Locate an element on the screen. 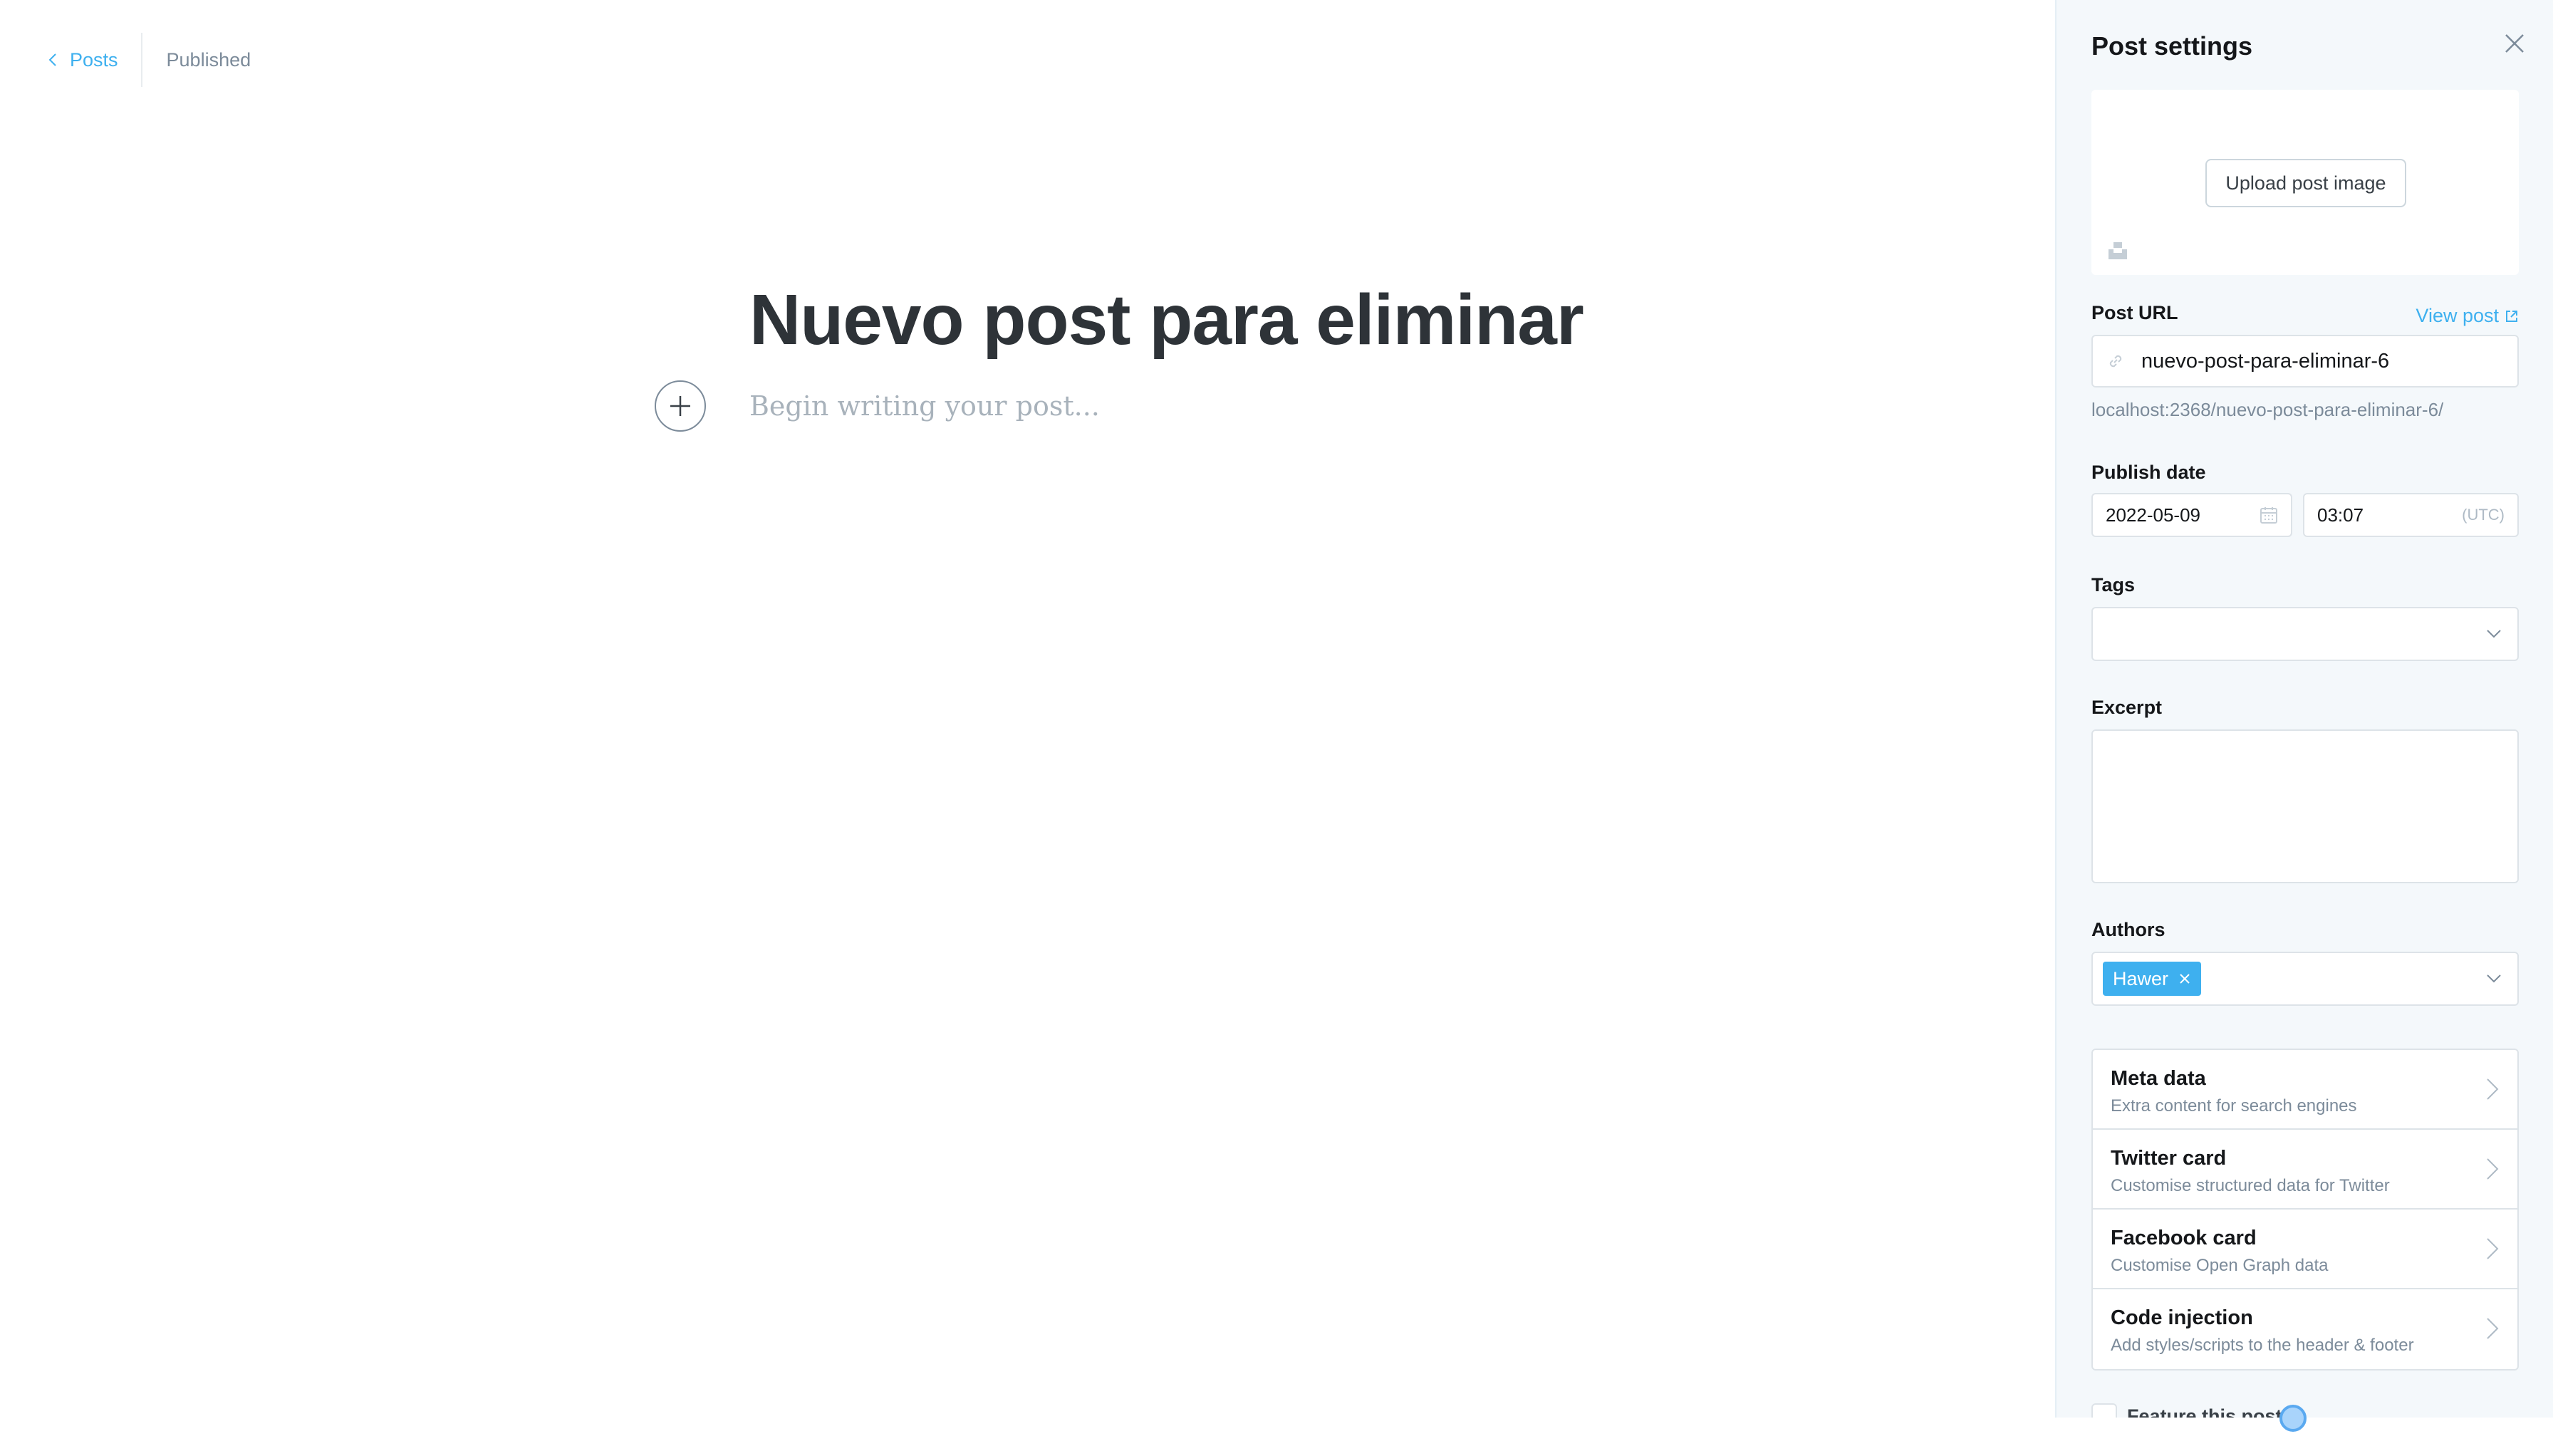 Image resolution: width=2553 pixels, height=1456 pixels. add-card-button is located at coordinates (680, 406).